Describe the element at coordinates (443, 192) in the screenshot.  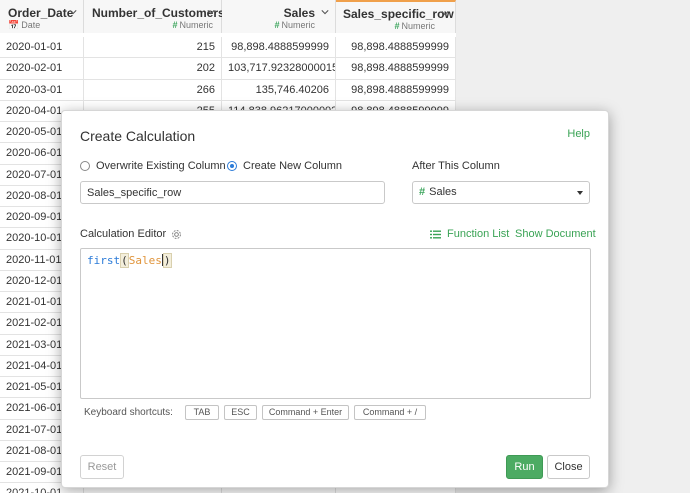
I see `selected-column: Sales` at that location.